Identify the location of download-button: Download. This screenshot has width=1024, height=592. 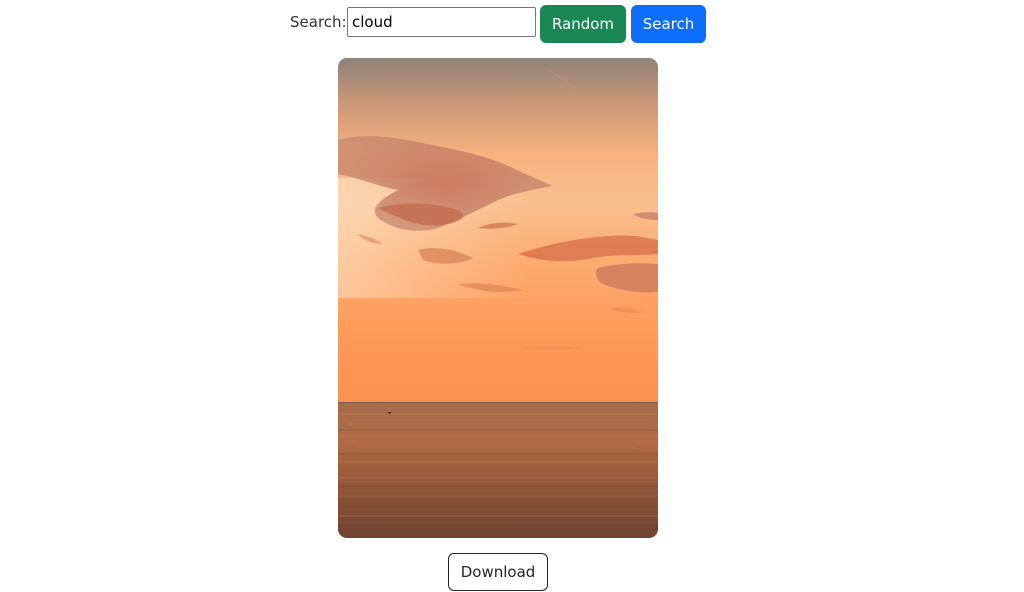
(498, 572).